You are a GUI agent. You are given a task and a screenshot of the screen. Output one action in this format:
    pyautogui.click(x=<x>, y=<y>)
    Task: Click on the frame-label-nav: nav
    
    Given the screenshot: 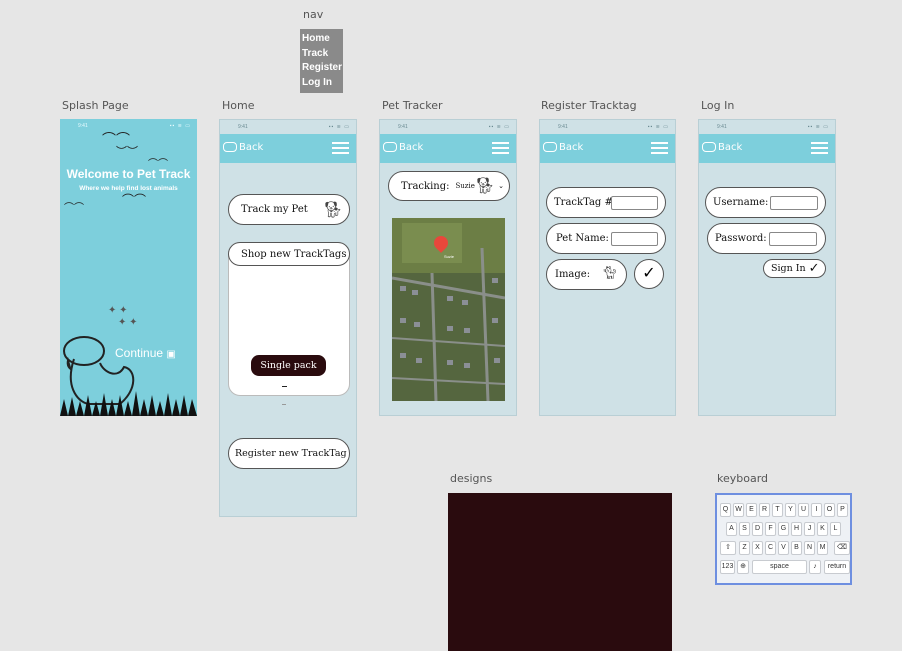 What is the action you would take?
    pyautogui.click(x=313, y=14)
    